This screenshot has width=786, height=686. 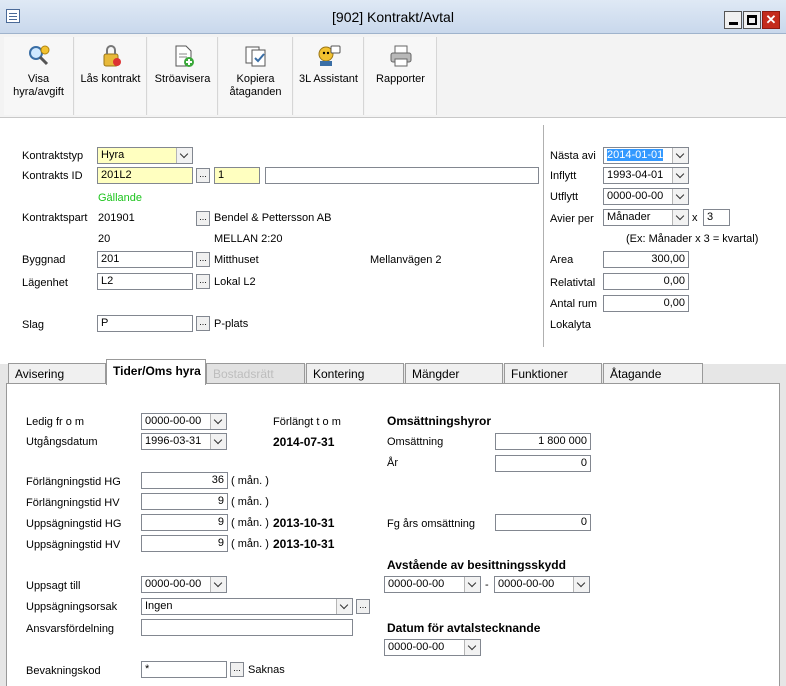 What do you see at coordinates (304, 523) in the screenshot?
I see `upps-hg-date: 2013-10-31` at bounding box center [304, 523].